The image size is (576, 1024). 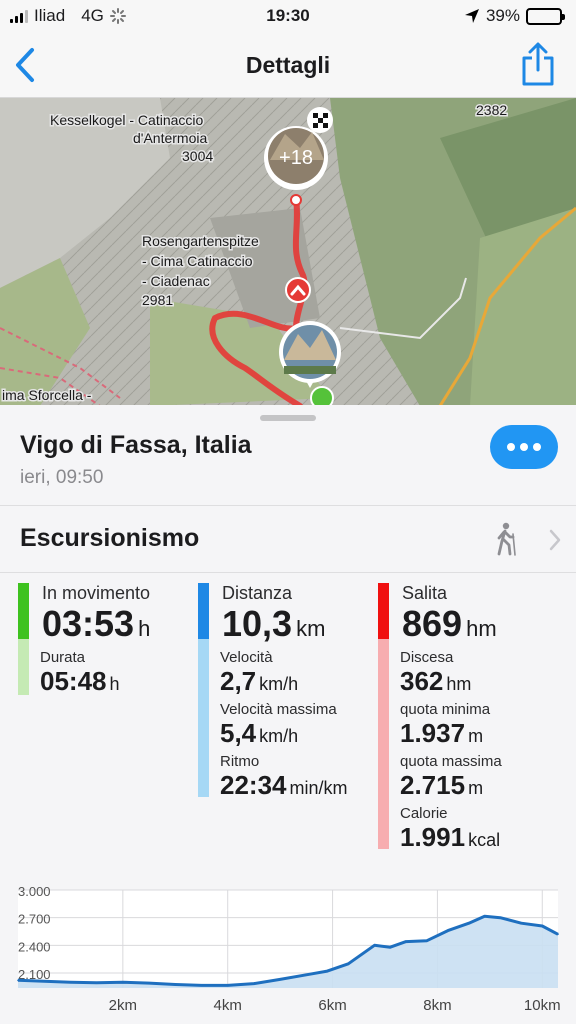 I want to click on map-label-pass: ima Sforcella -, so click(x=47, y=395).